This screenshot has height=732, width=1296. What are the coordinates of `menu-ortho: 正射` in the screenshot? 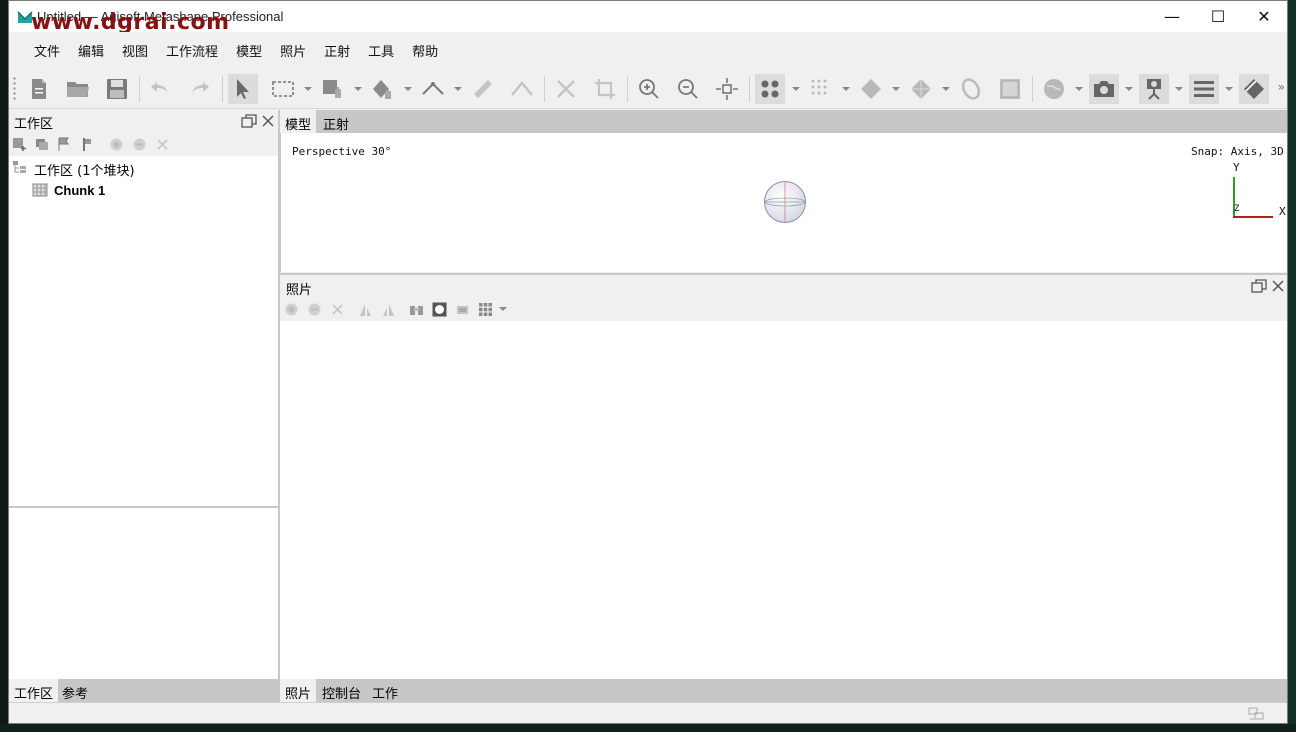 It's located at (337, 50).